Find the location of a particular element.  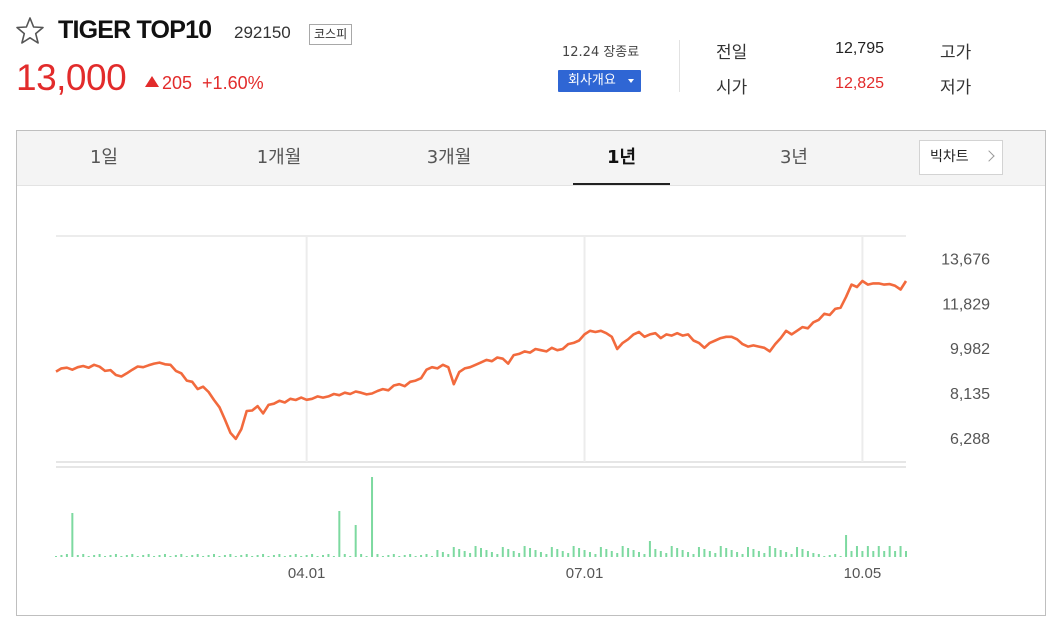

y-tick-label: 6,288 is located at coordinates (970, 439).